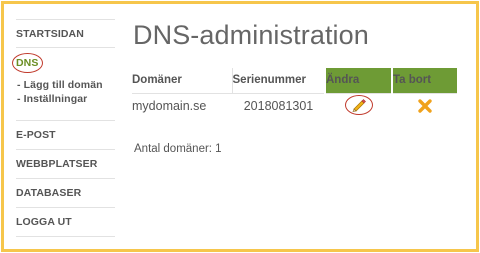  What do you see at coordinates (182, 81) in the screenshot?
I see `column-header-domain: Domäner` at bounding box center [182, 81].